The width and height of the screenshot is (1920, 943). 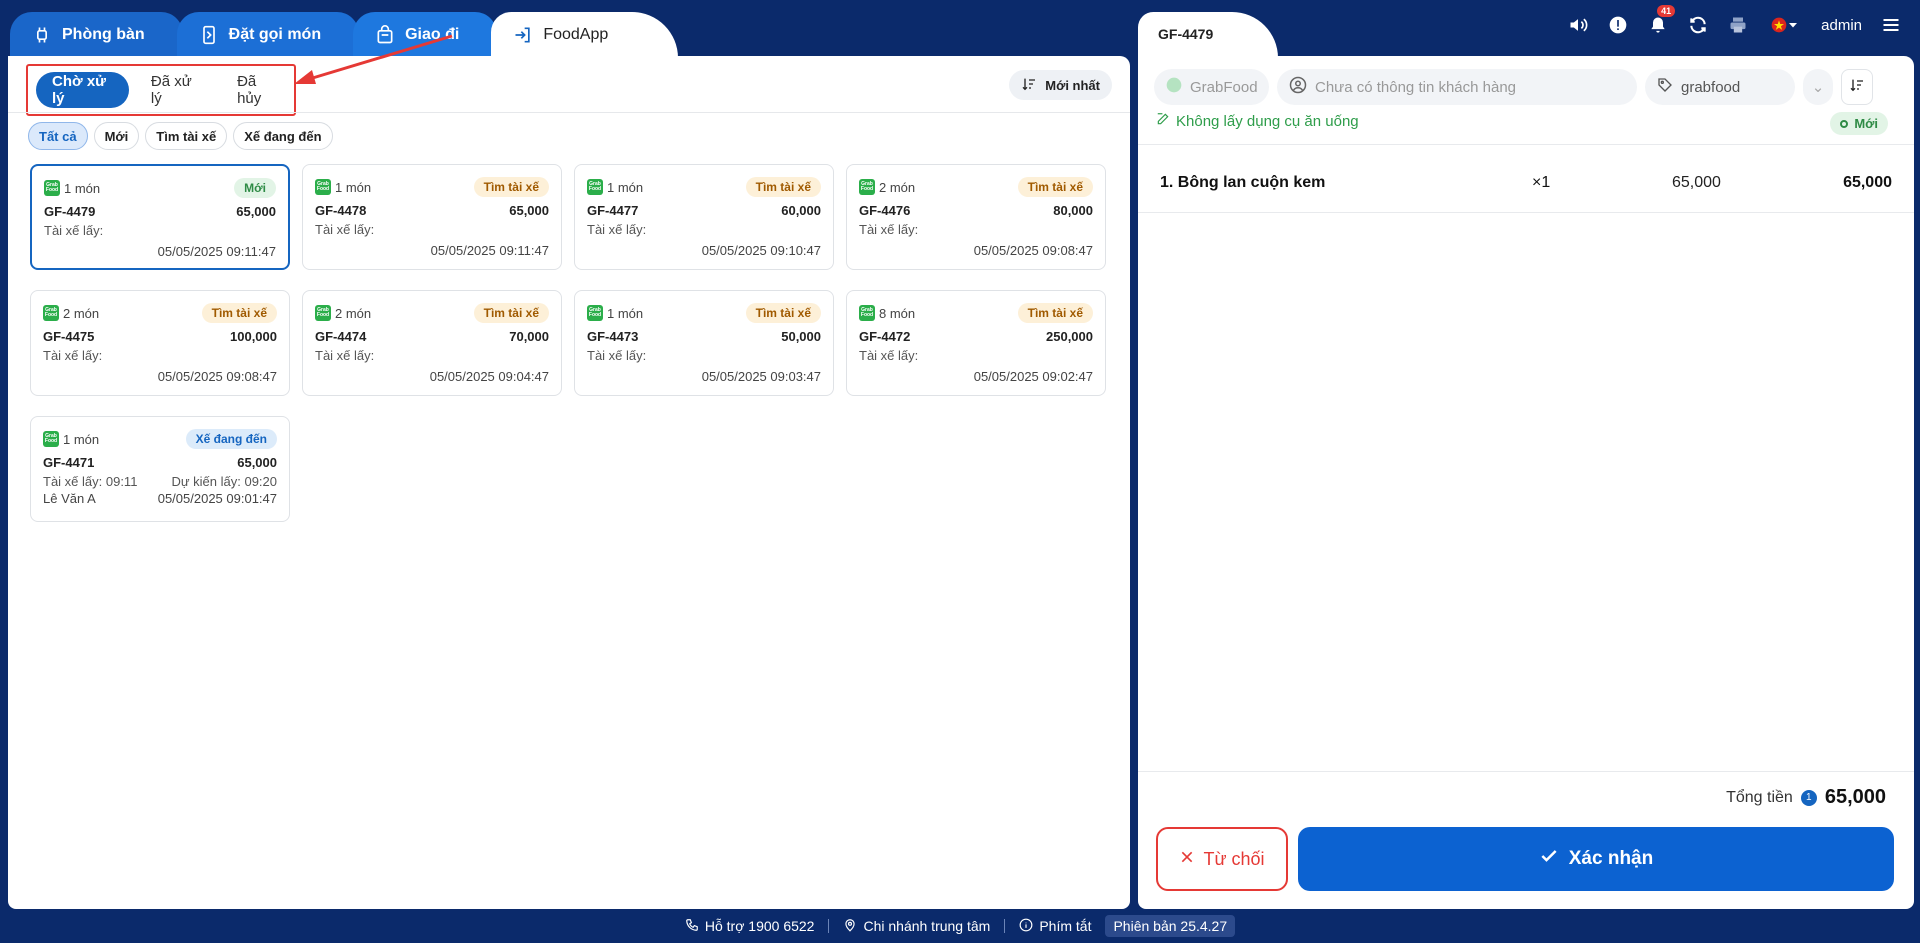 What do you see at coordinates (1618, 25) in the screenshot?
I see `alert-icon` at bounding box center [1618, 25].